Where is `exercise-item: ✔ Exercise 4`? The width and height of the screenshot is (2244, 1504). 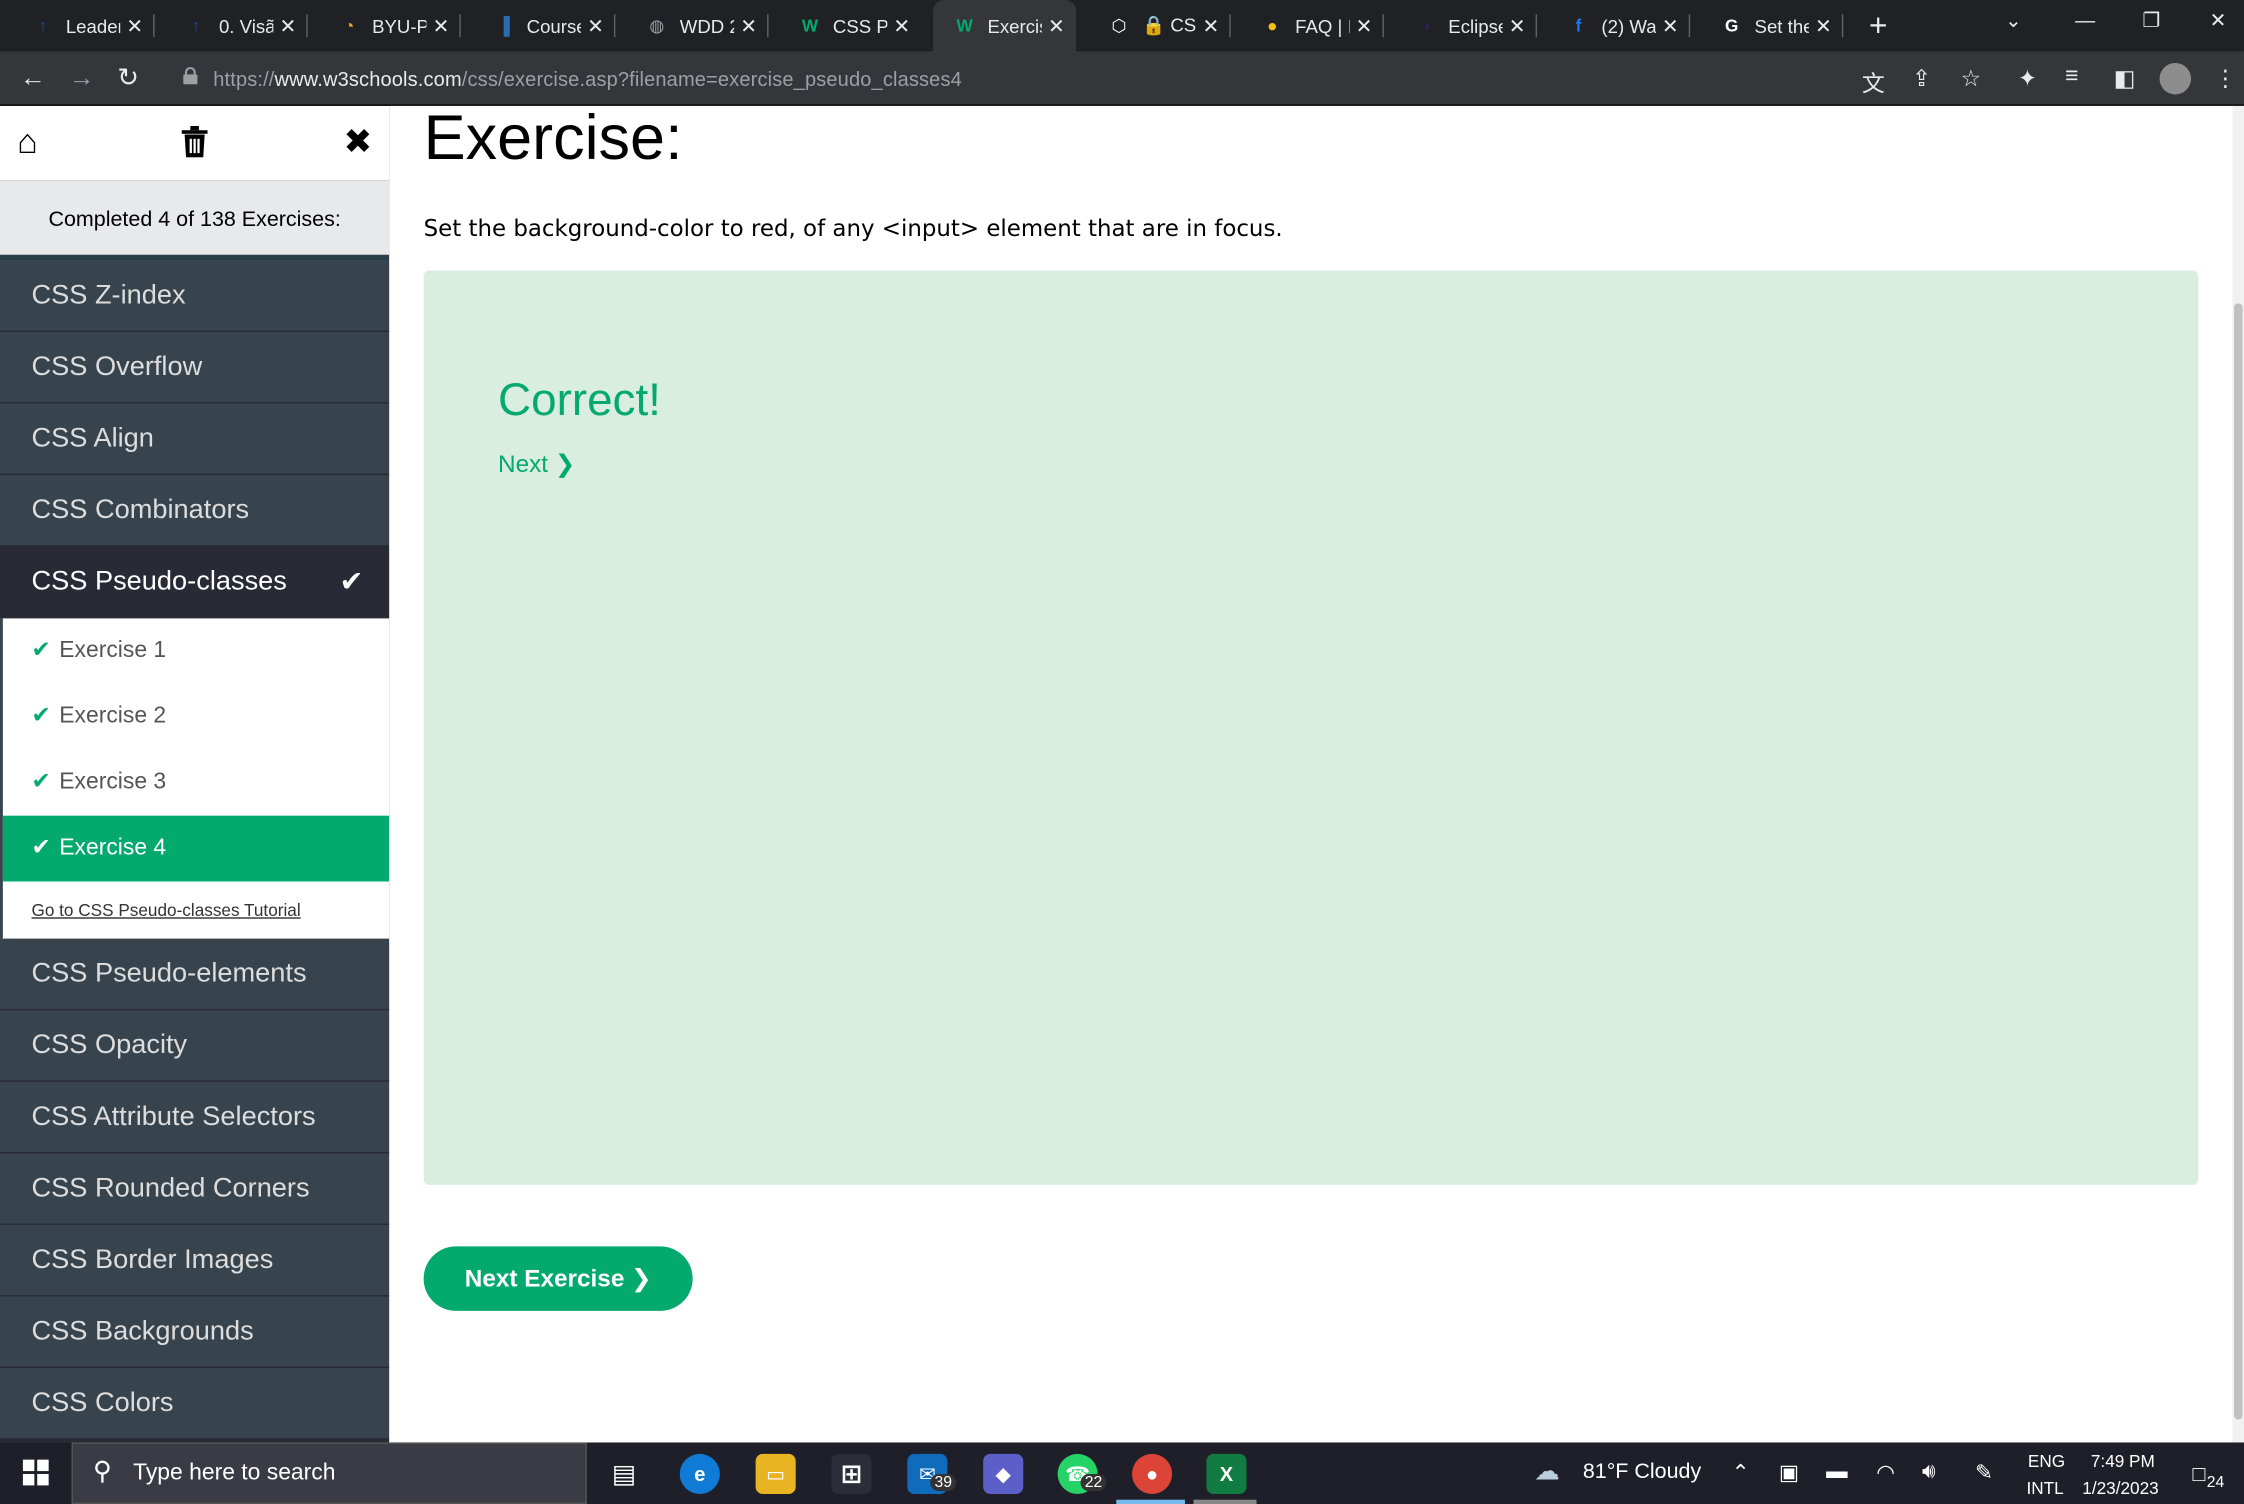 exercise-item: ✔ Exercise 4 is located at coordinates (196, 848).